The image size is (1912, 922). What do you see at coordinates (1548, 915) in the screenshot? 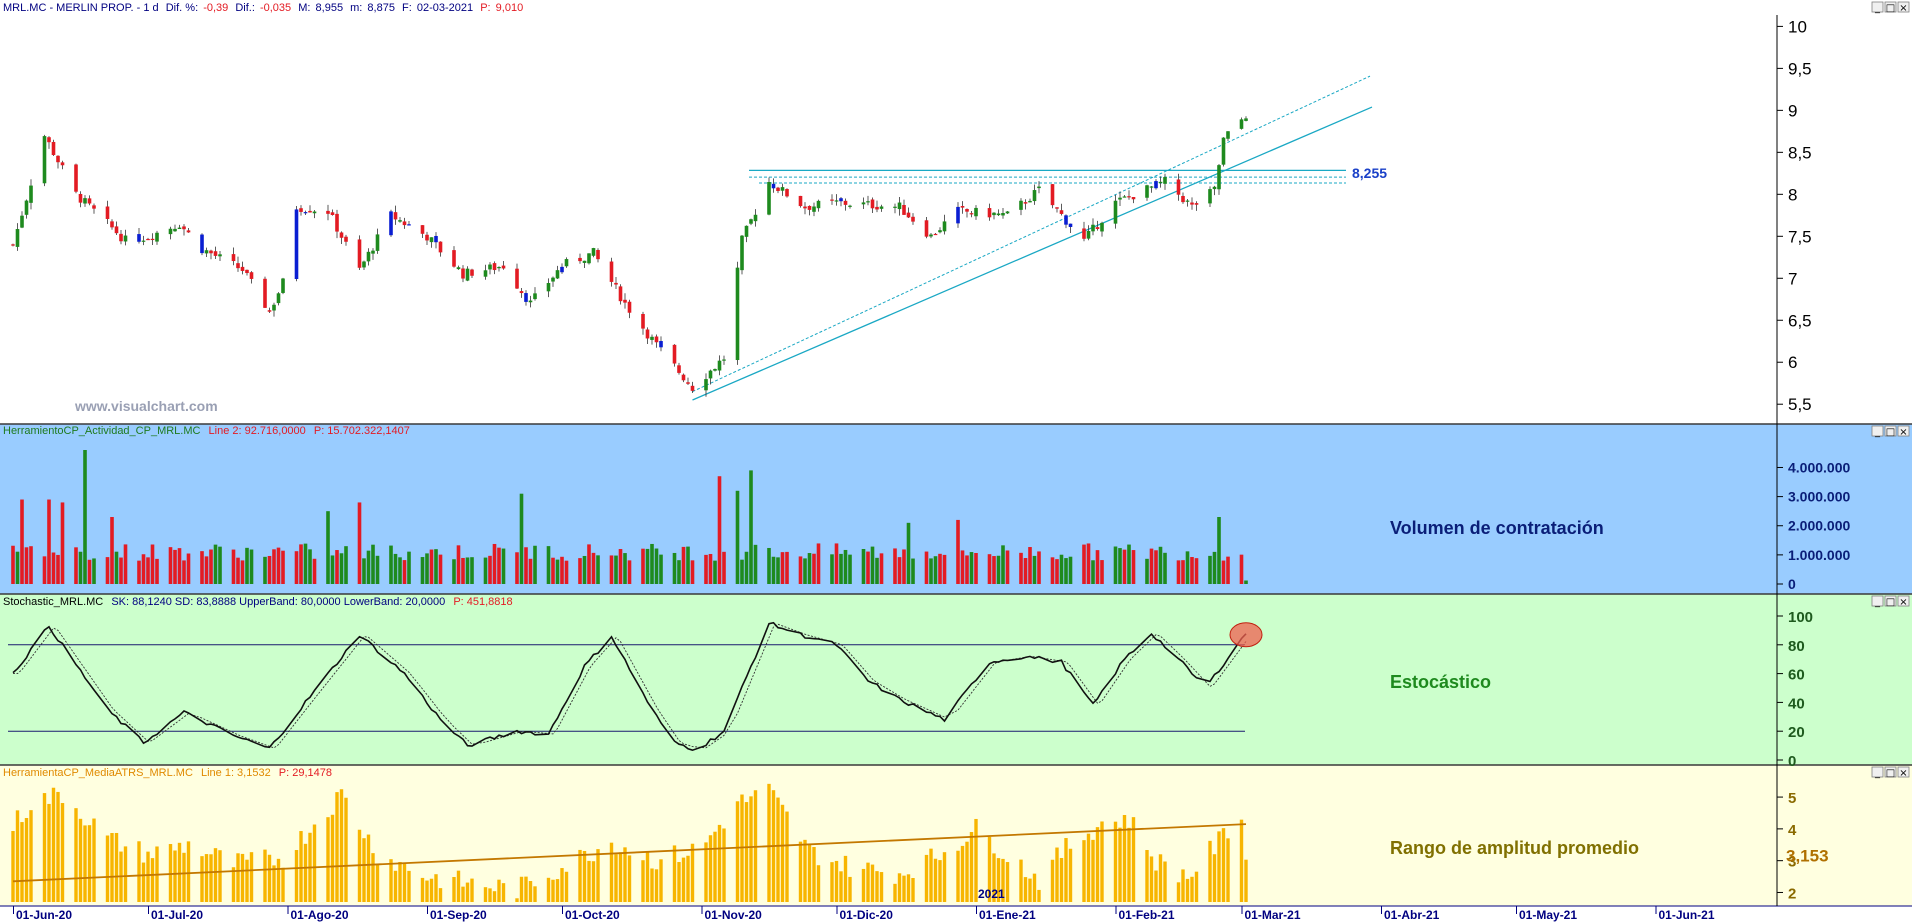
I see `x-tick-label: 01-May-21` at bounding box center [1548, 915].